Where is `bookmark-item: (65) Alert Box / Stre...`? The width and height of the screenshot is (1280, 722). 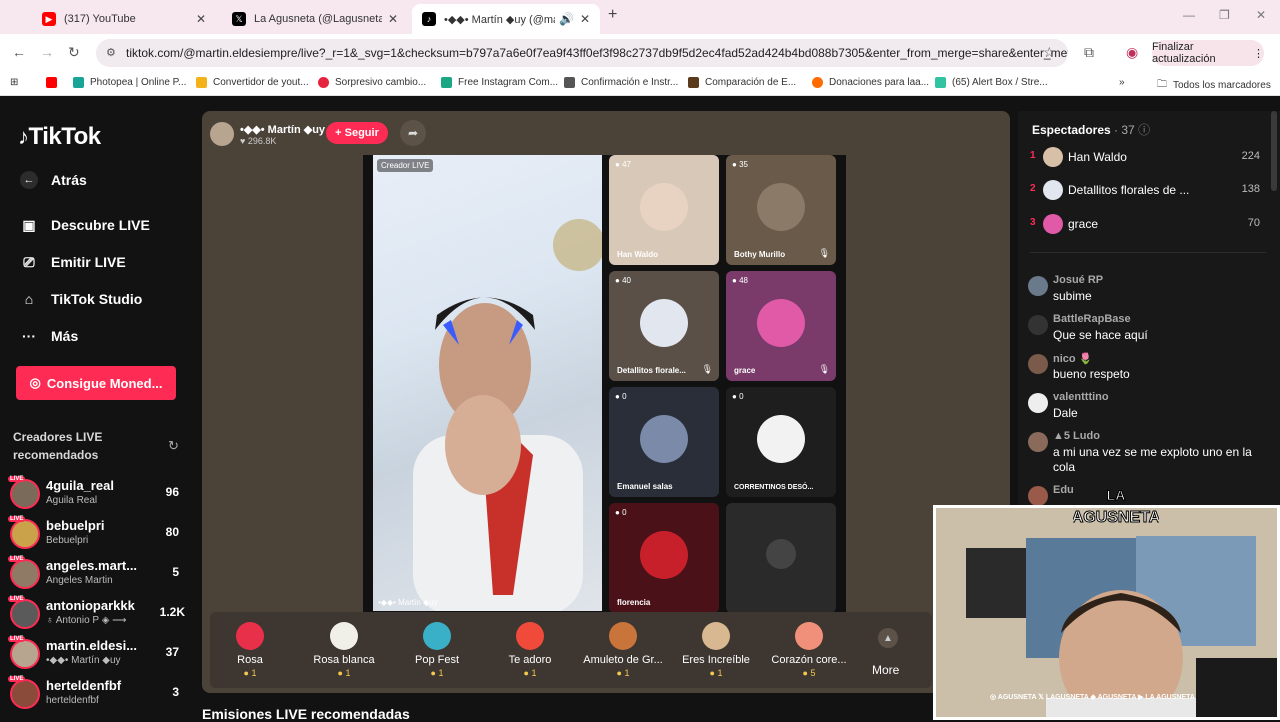
bookmark-item: (65) Alert Box / Stre... is located at coordinates (991, 82).